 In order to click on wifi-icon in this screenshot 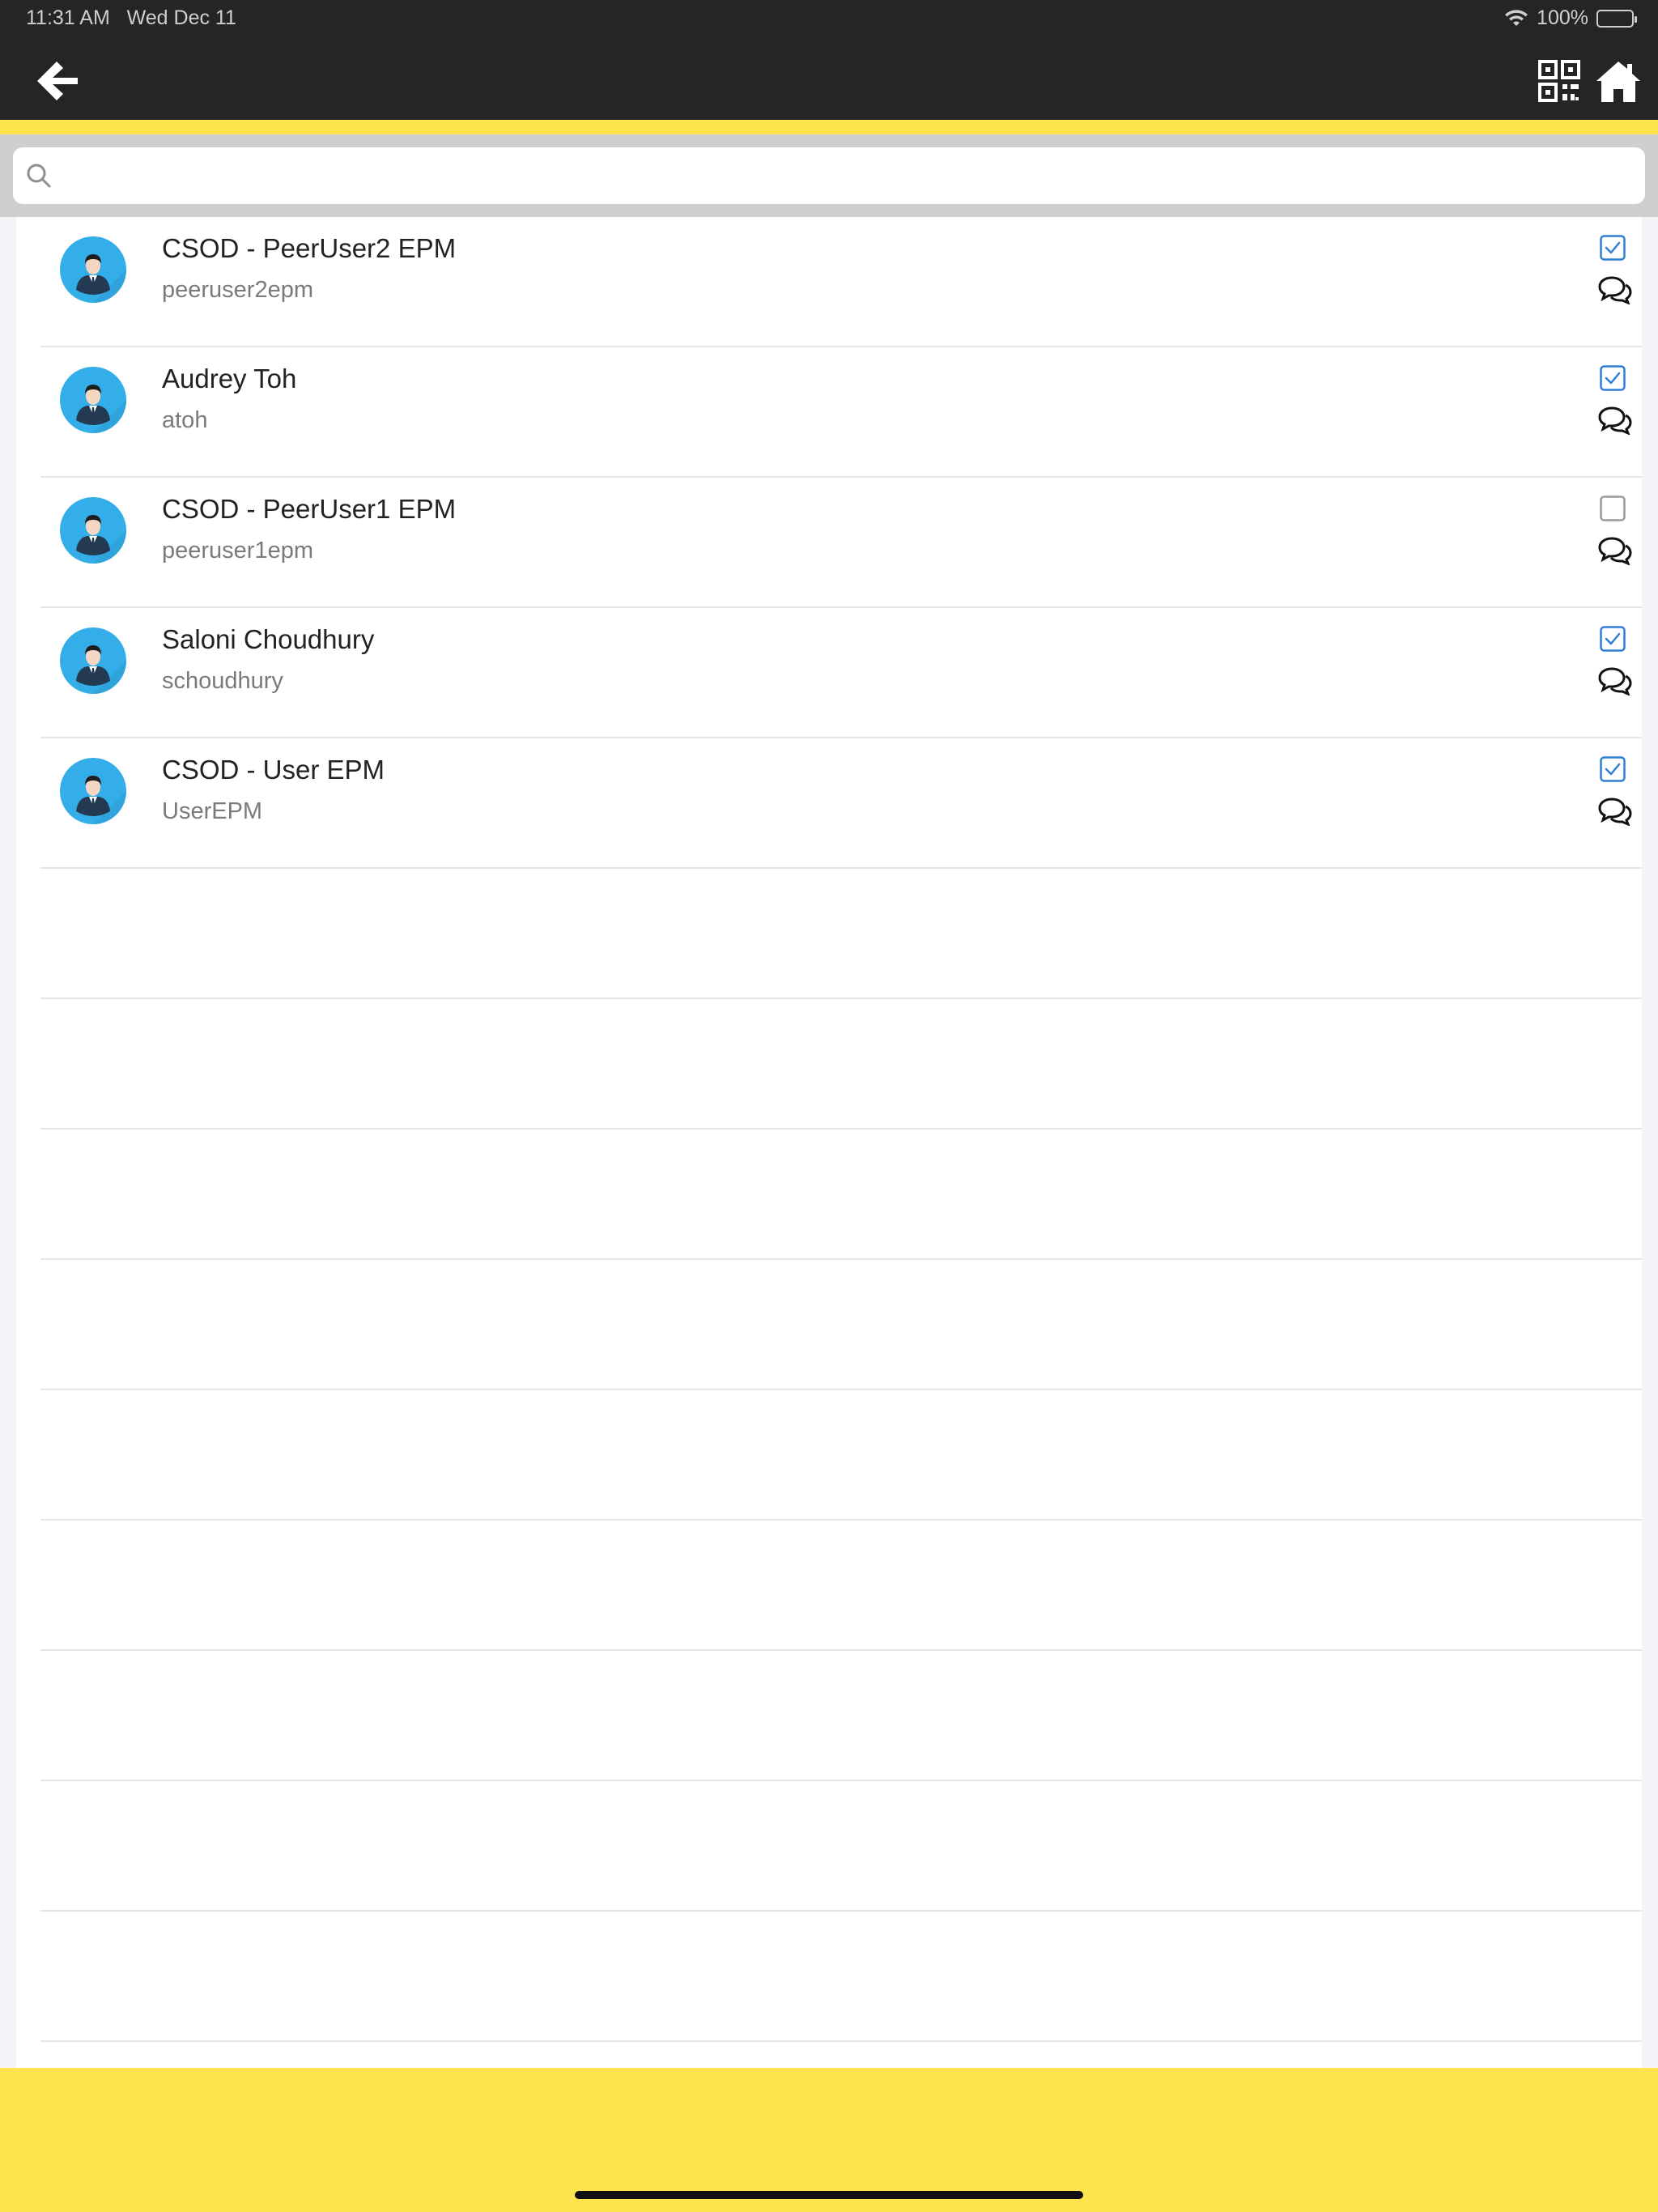, I will do `click(1516, 18)`.